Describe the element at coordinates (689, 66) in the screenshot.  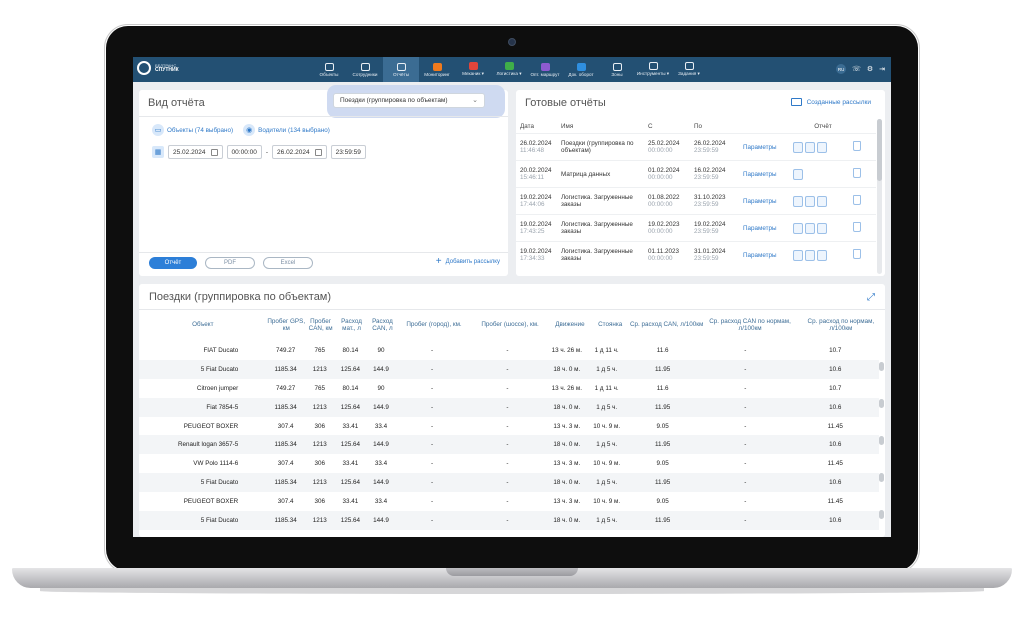
I see `tasks-icon` at that location.